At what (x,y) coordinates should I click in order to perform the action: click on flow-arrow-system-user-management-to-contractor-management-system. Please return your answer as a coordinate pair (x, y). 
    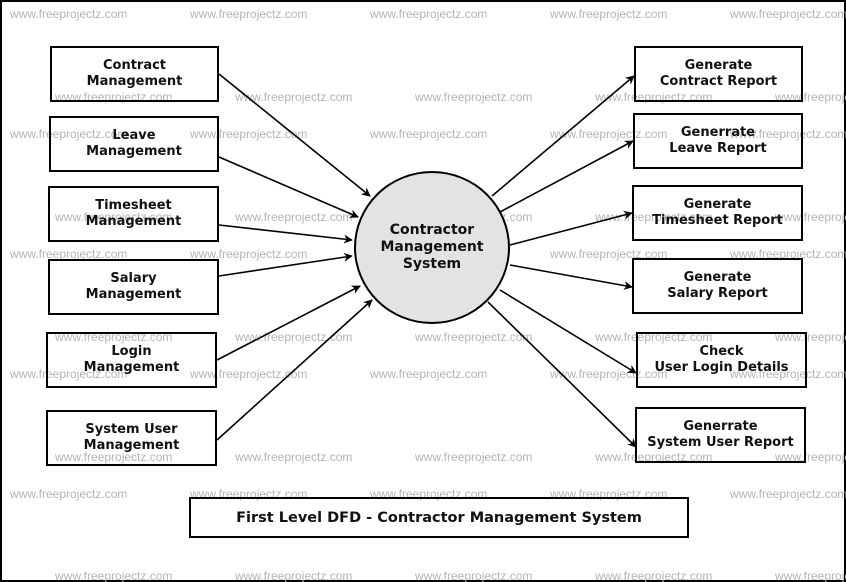
    Looking at the image, I should click on (294, 370).